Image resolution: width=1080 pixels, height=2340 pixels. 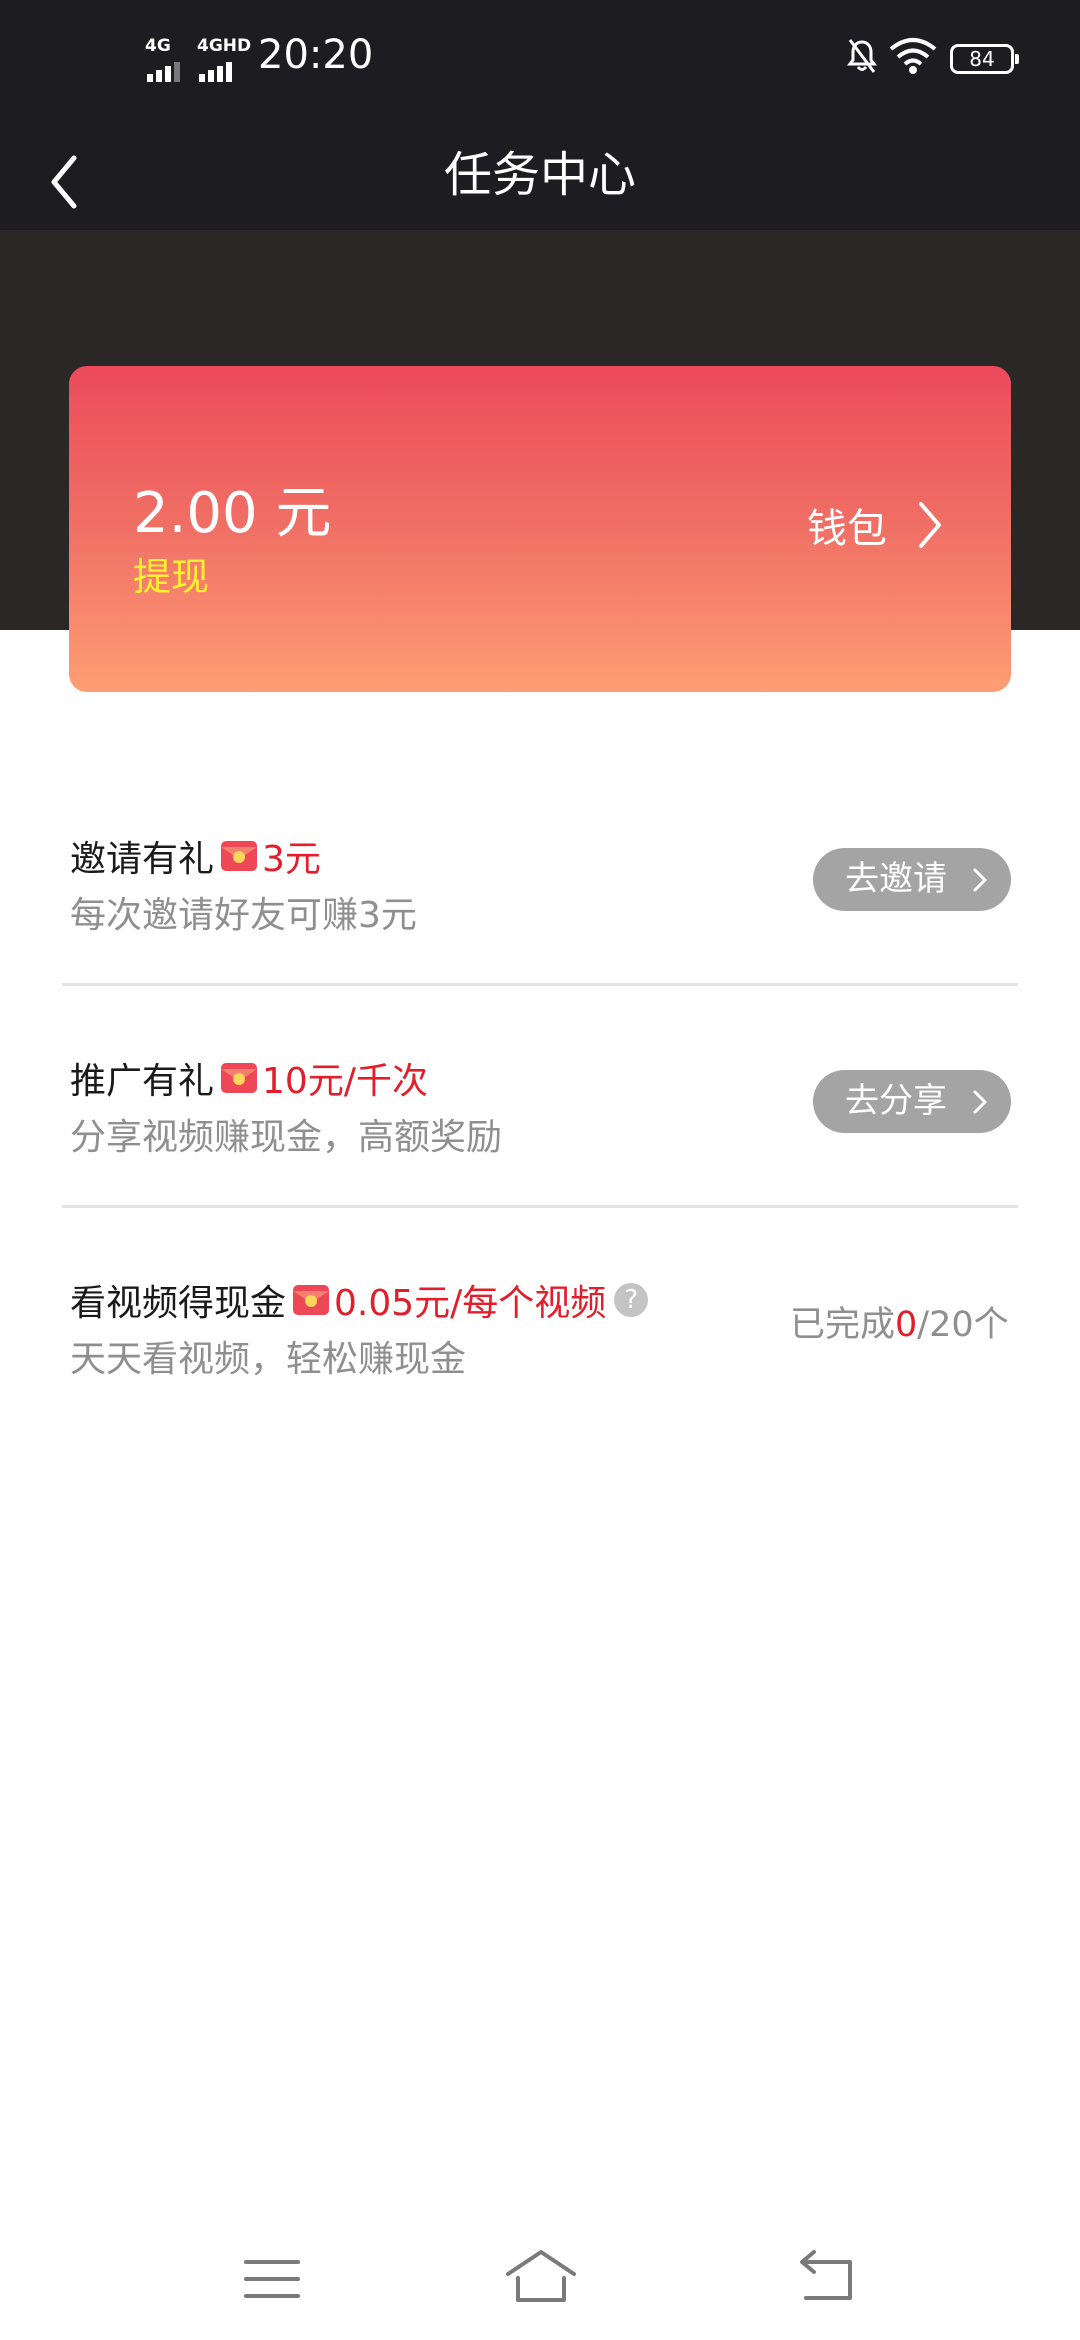 What do you see at coordinates (540, 529) in the screenshot?
I see `wallet-card: 2.00 元 提现 钱包` at bounding box center [540, 529].